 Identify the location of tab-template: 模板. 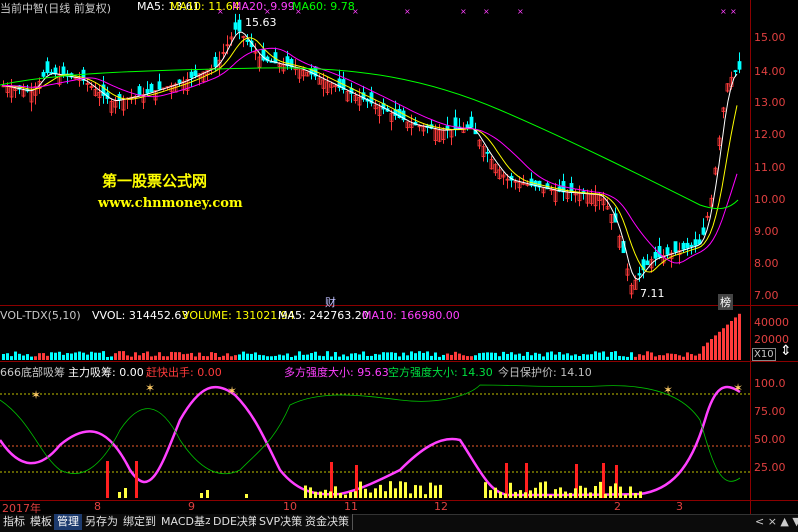
(41, 522).